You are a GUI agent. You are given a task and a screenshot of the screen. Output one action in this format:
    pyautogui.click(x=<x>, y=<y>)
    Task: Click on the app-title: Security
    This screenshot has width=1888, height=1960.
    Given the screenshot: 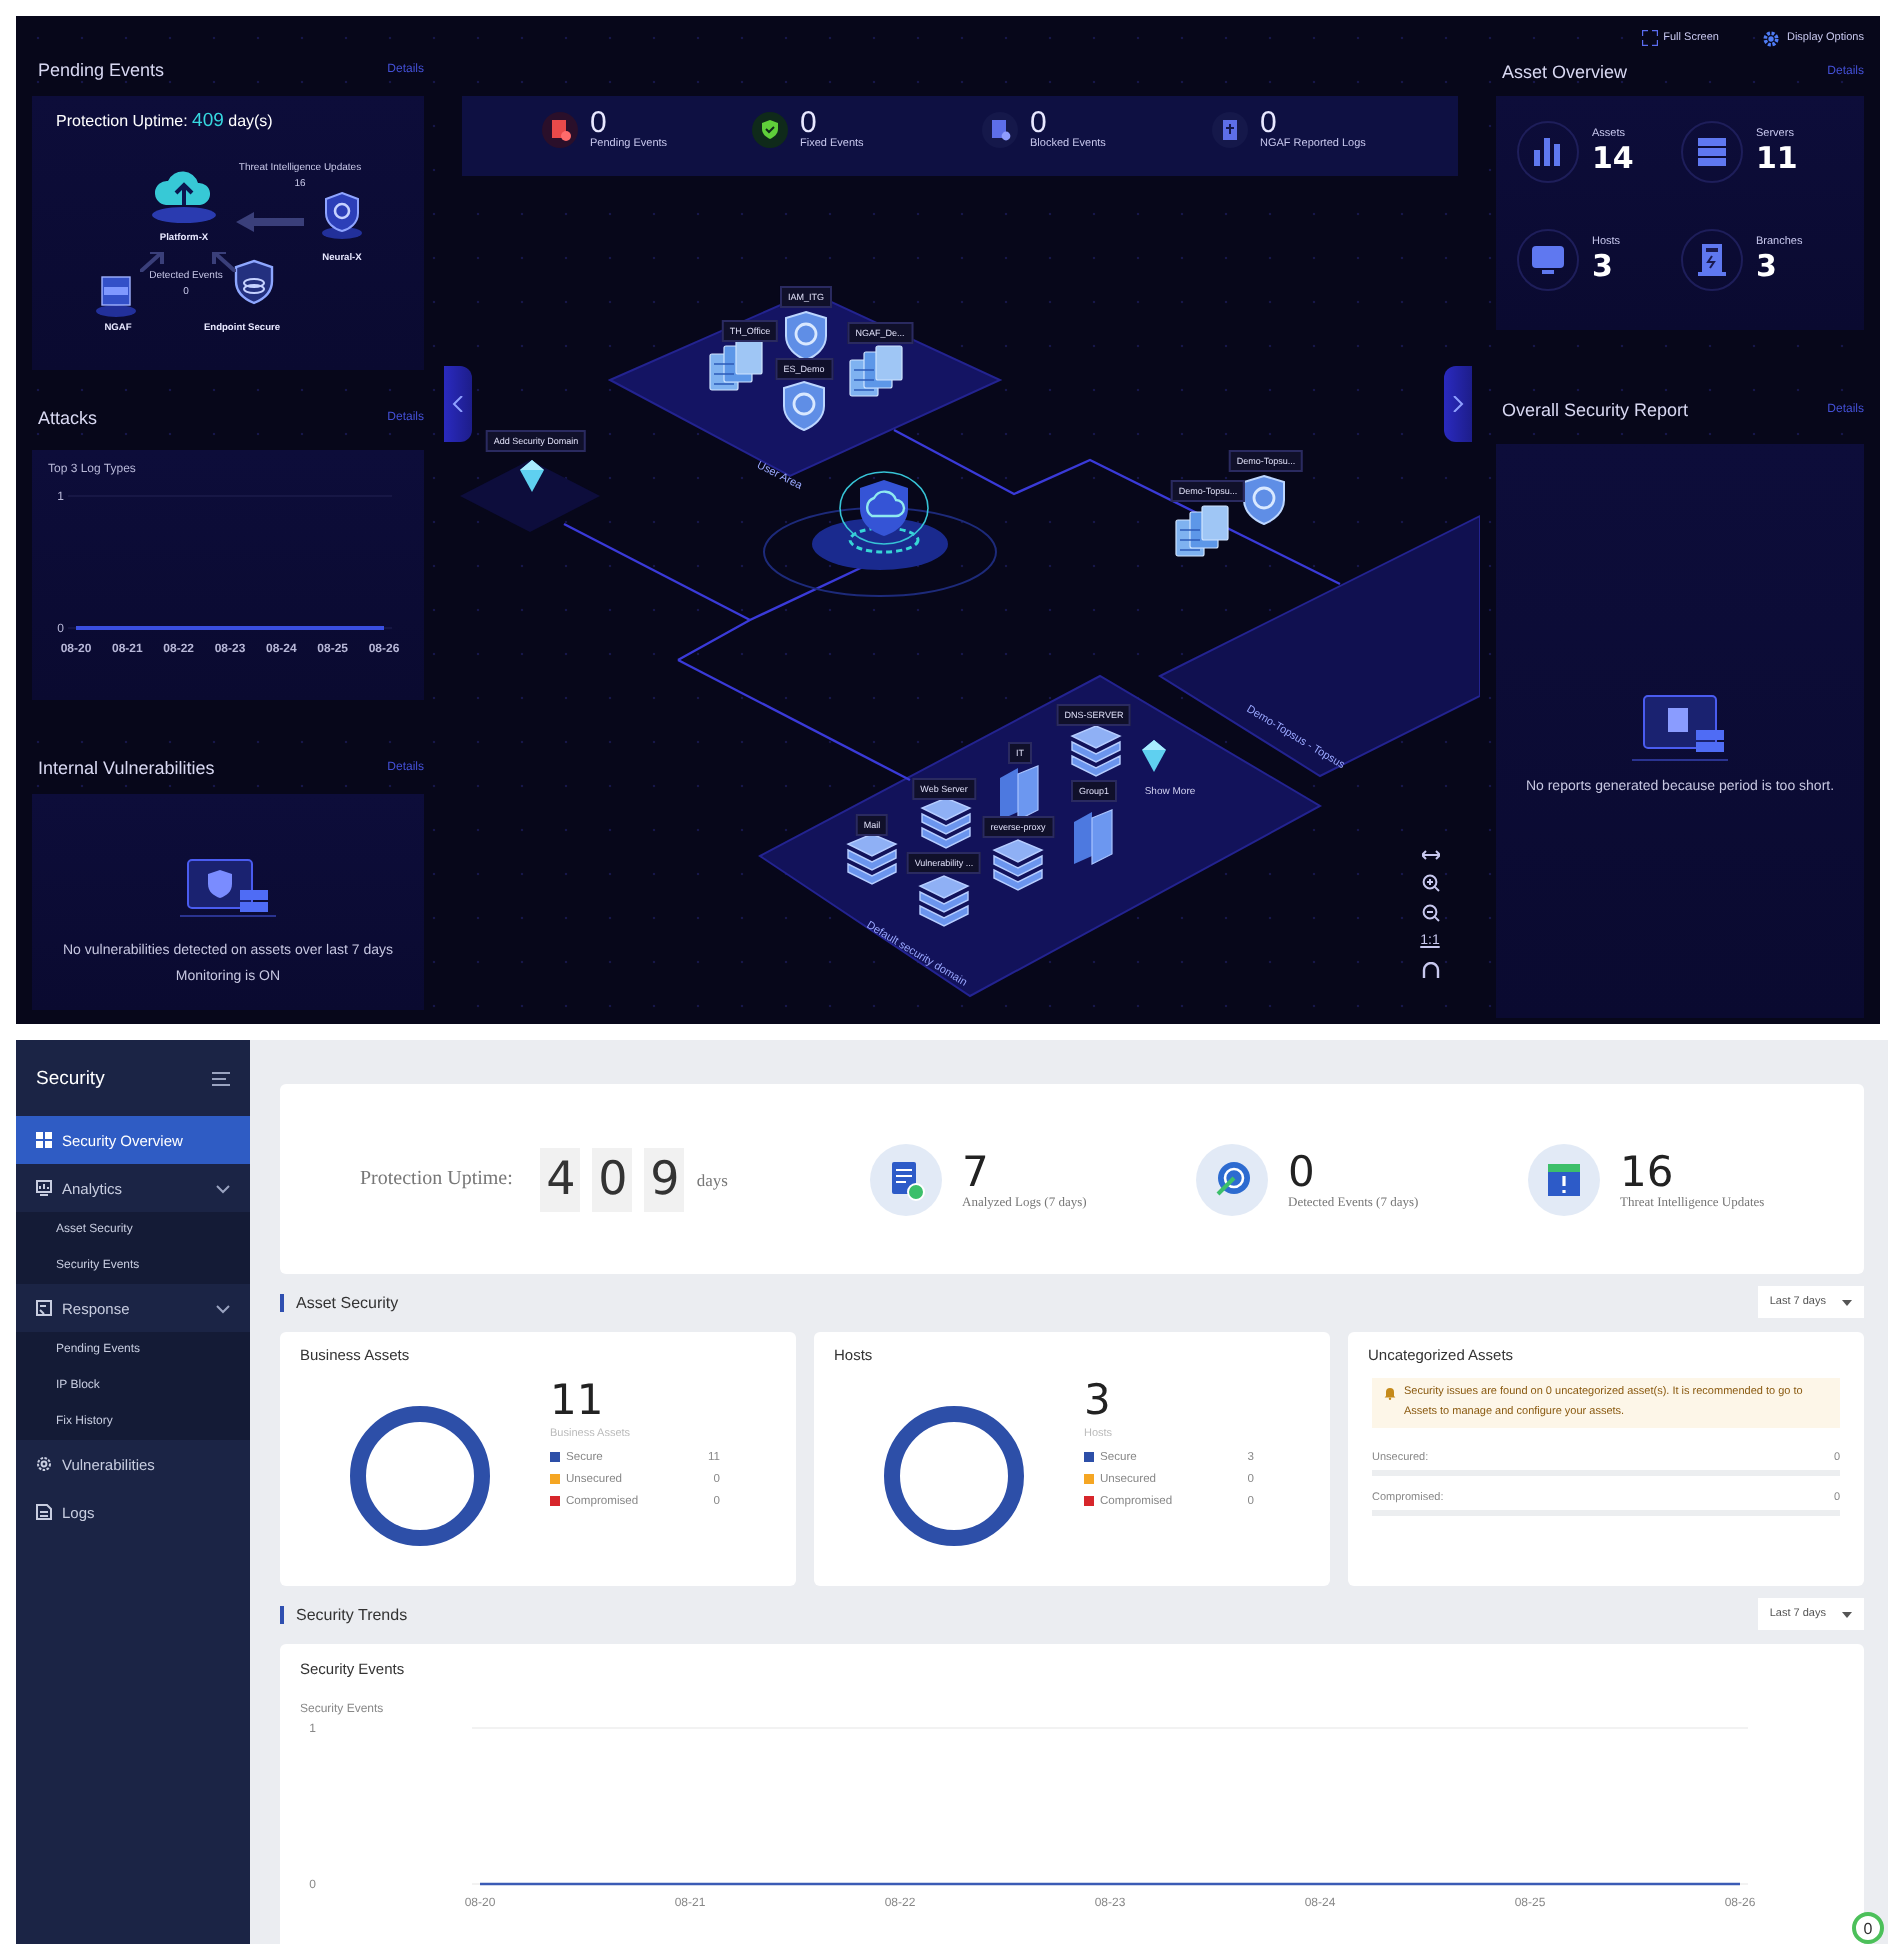 What is the action you would take?
    pyautogui.click(x=70, y=1078)
    